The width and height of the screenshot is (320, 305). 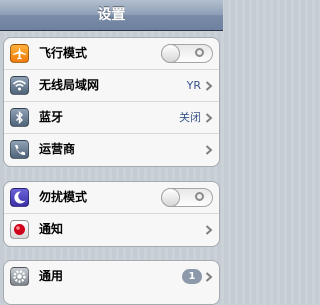 I want to click on settings-row-bluetooth: 蓝牙 关闭, so click(x=111, y=118).